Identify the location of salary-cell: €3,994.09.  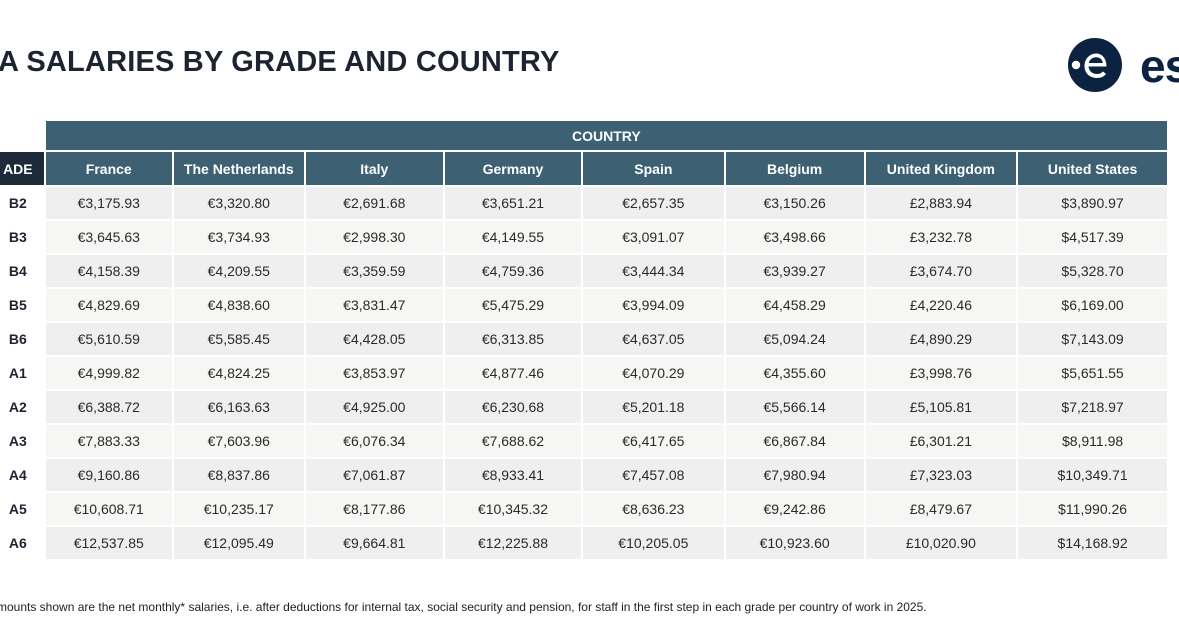
(653, 305).